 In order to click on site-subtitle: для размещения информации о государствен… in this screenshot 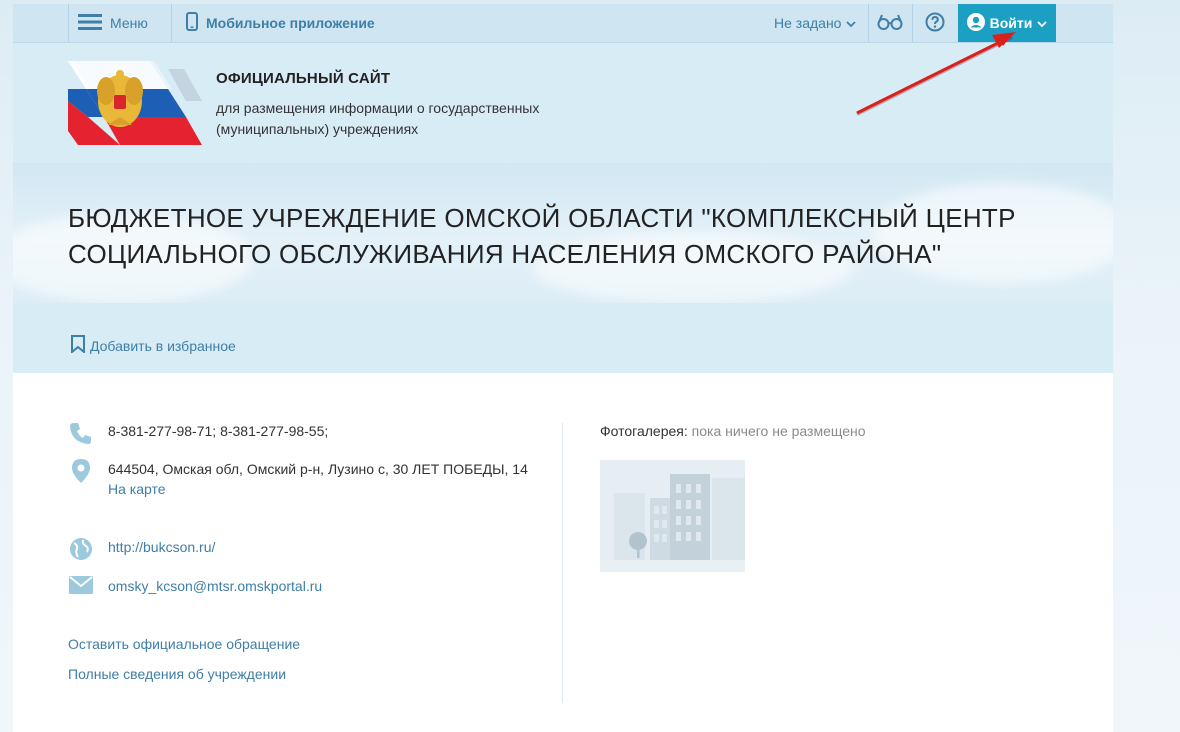, I will do `click(378, 118)`.